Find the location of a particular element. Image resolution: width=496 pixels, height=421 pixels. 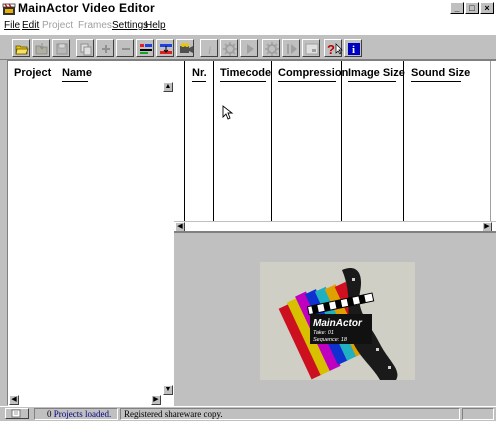

scroll-right-arrow-icon: ▶ is located at coordinates (156, 400).